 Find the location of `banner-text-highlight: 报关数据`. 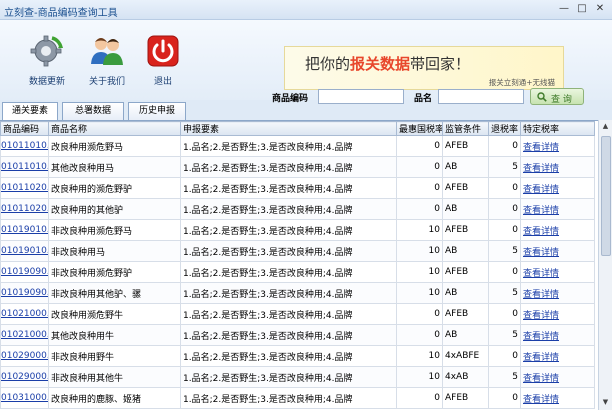

banner-text-highlight: 报关数据 is located at coordinates (380, 64).